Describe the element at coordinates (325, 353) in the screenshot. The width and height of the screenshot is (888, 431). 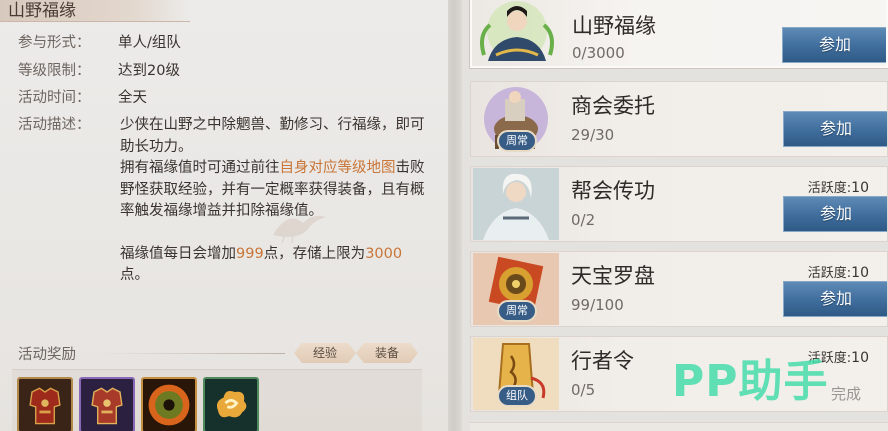
I see `tag-experience: 经验` at that location.